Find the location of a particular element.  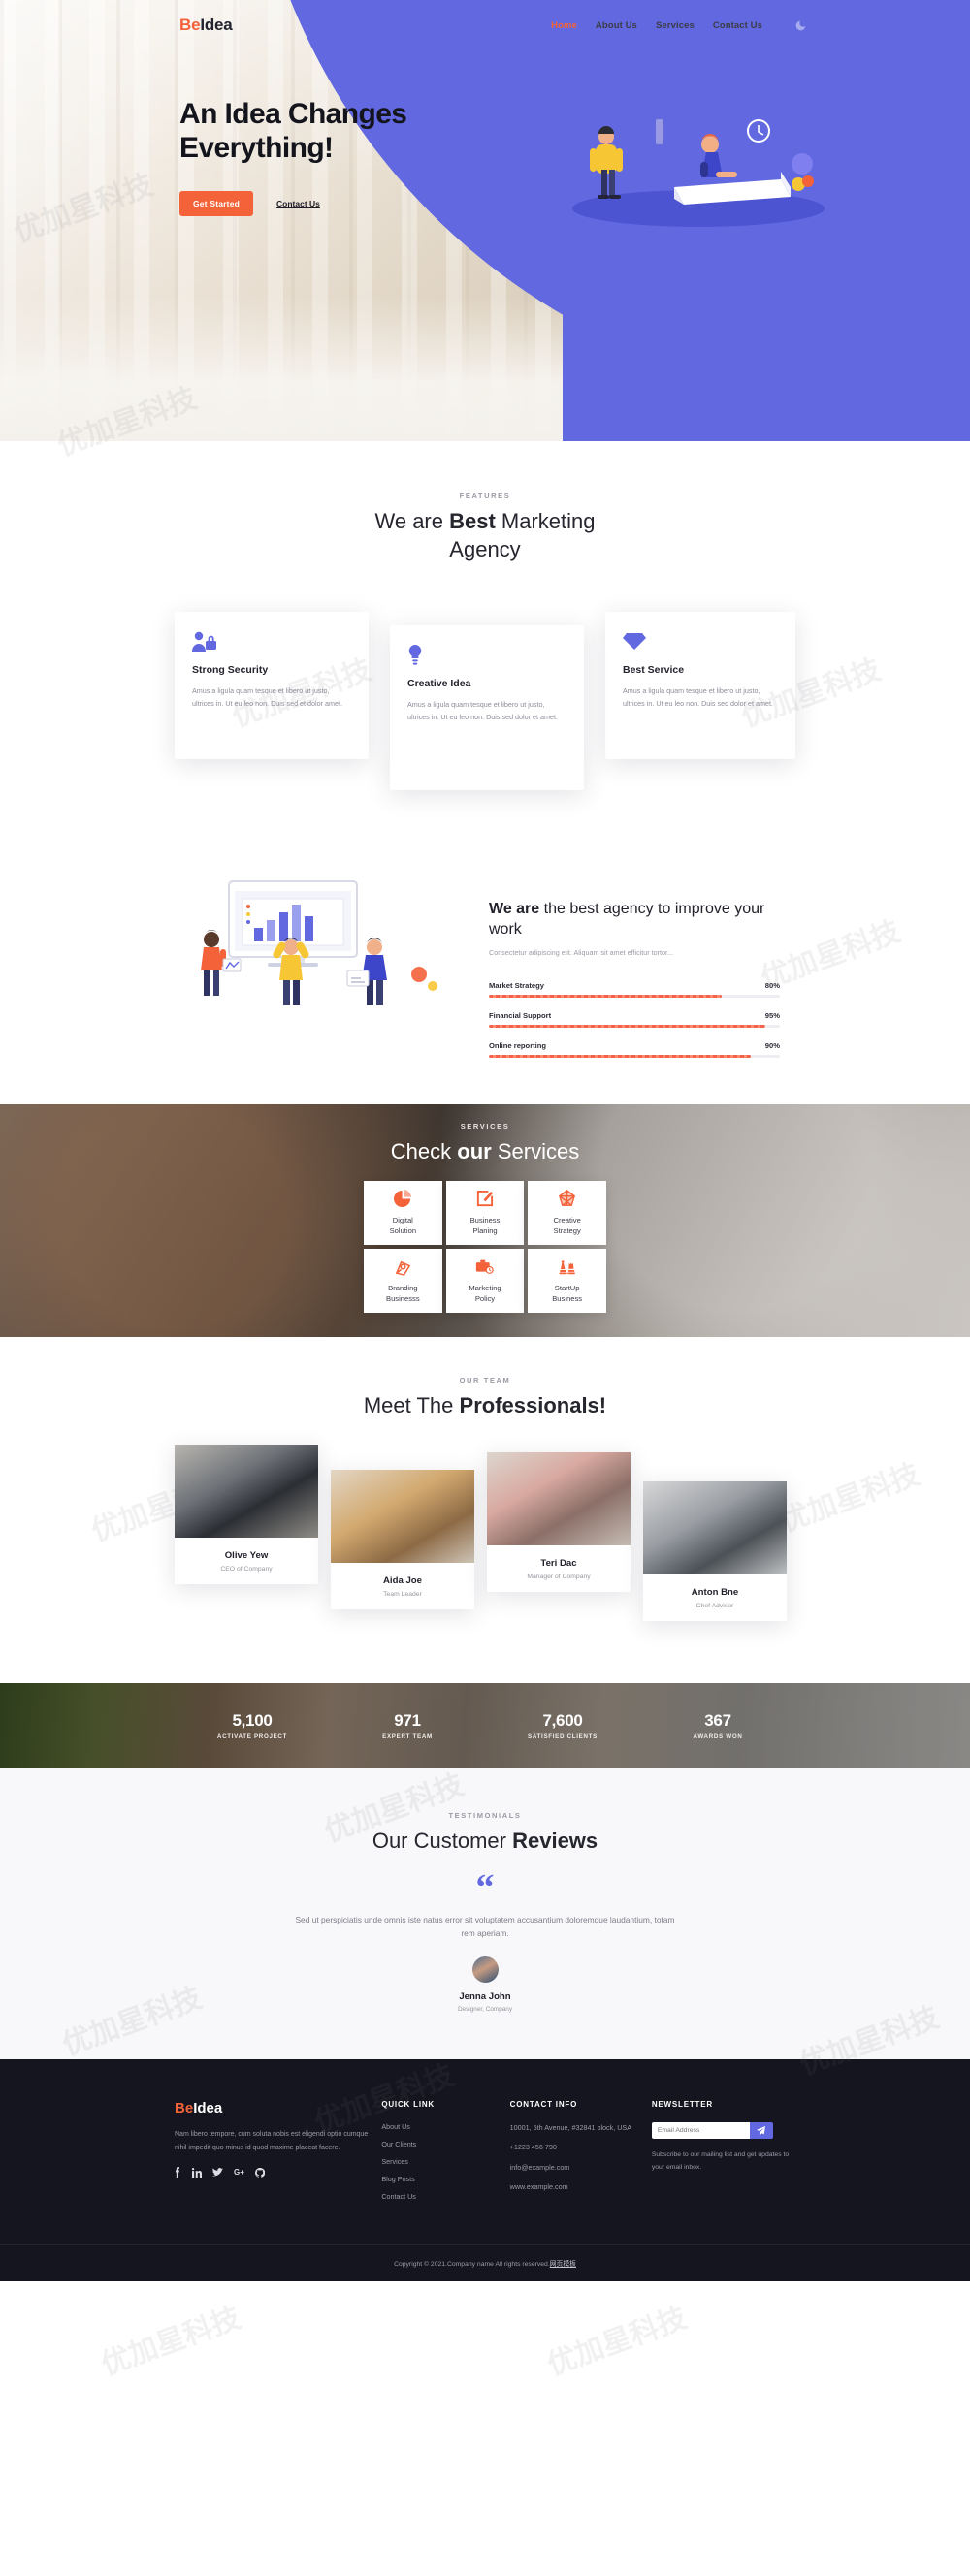

team-title-bold: Professionals! is located at coordinates (533, 1404).